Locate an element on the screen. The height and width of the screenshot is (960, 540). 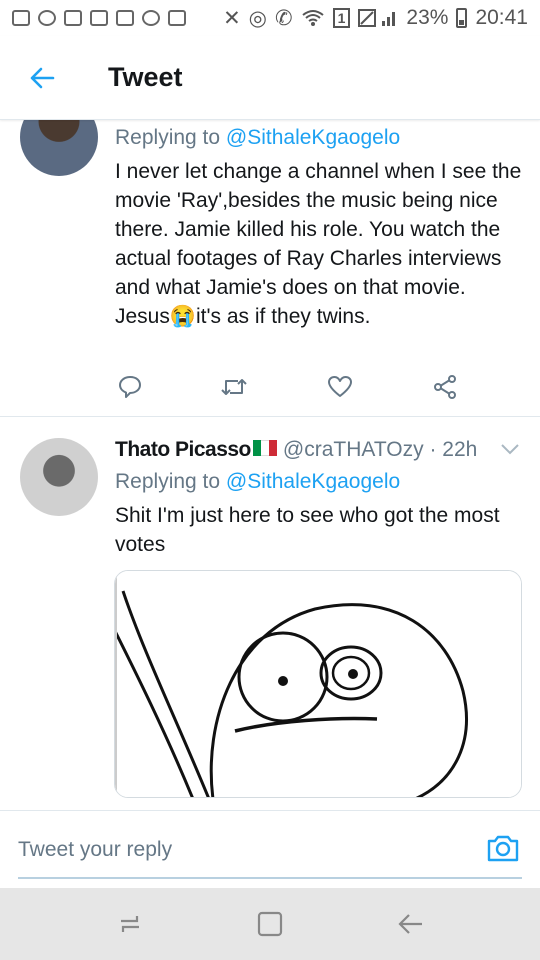
camera-status-icon is located at coordinates (151, 18).